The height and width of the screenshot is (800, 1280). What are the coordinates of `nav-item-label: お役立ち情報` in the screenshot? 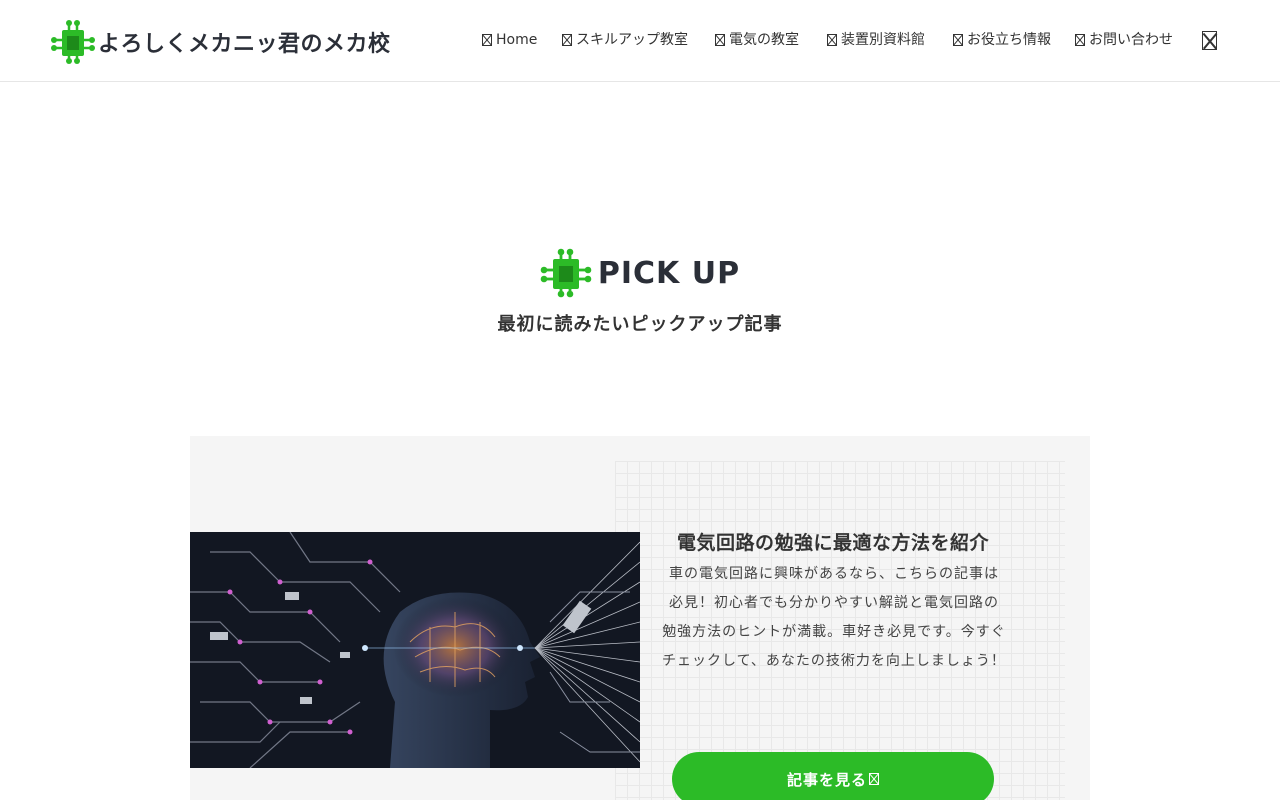 It's located at (1009, 40).